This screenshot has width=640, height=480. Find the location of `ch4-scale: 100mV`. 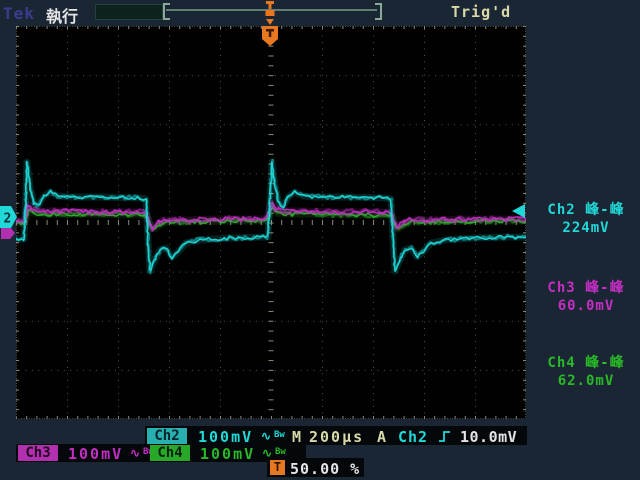

ch4-scale: 100mV is located at coordinates (228, 454).